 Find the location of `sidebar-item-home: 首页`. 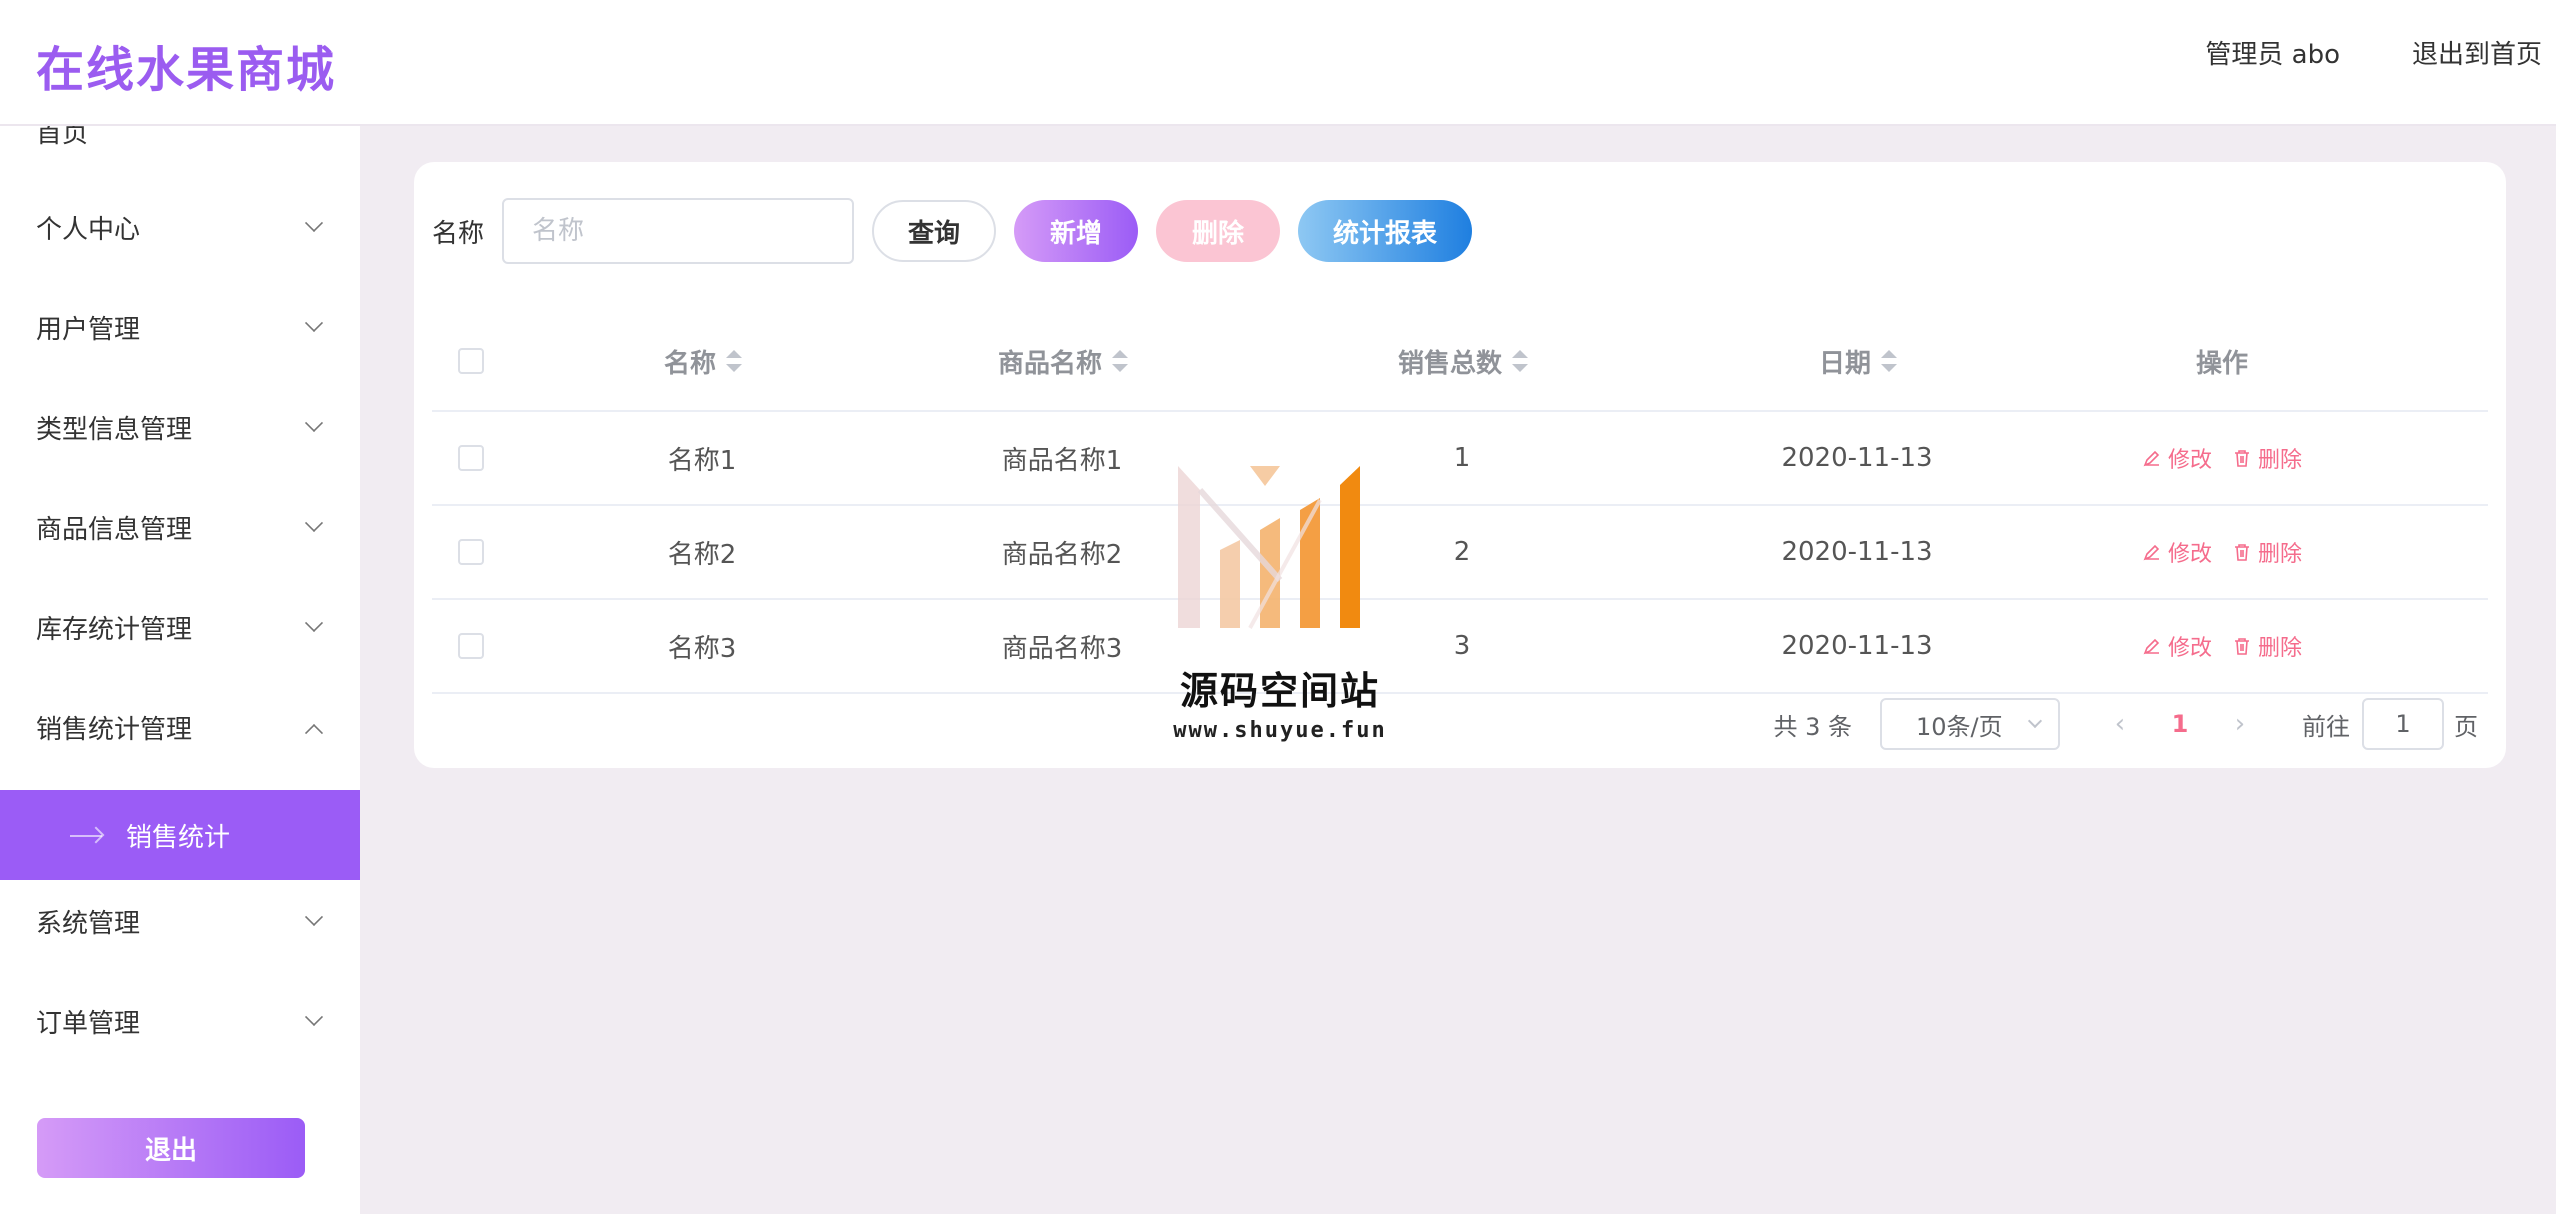

sidebar-item-home: 首页 is located at coordinates (180, 151).